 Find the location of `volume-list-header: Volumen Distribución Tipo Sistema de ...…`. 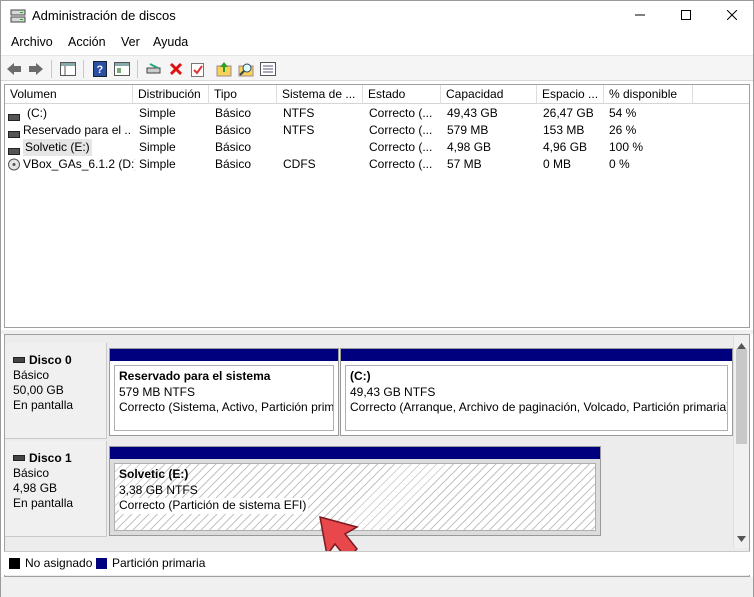

volume-list-header: Volumen Distribución Tipo Sistema de ...… is located at coordinates (377, 94).